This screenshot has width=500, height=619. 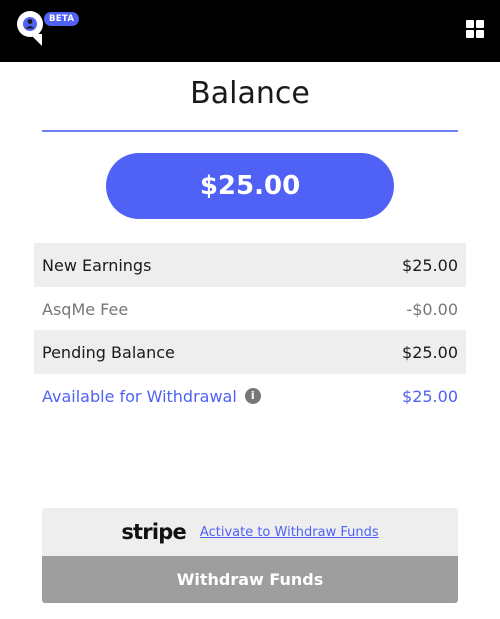 I want to click on row-new-earnings: New Earnings $25.00, so click(x=250, y=265).